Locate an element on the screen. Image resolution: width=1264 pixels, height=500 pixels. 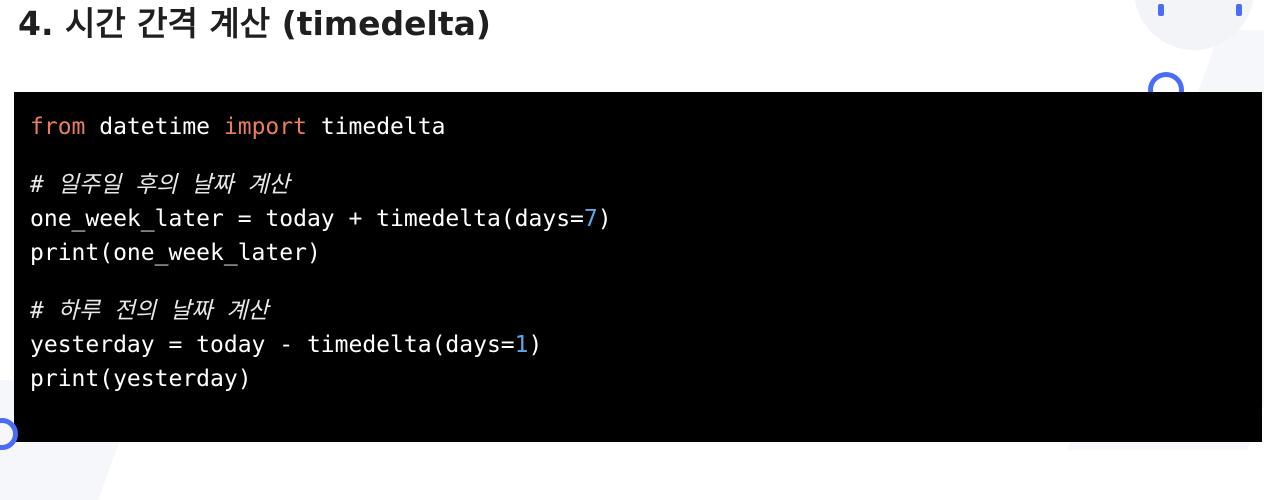
code-text: one_week_later = today + timedelta(days= is located at coordinates (307, 219).